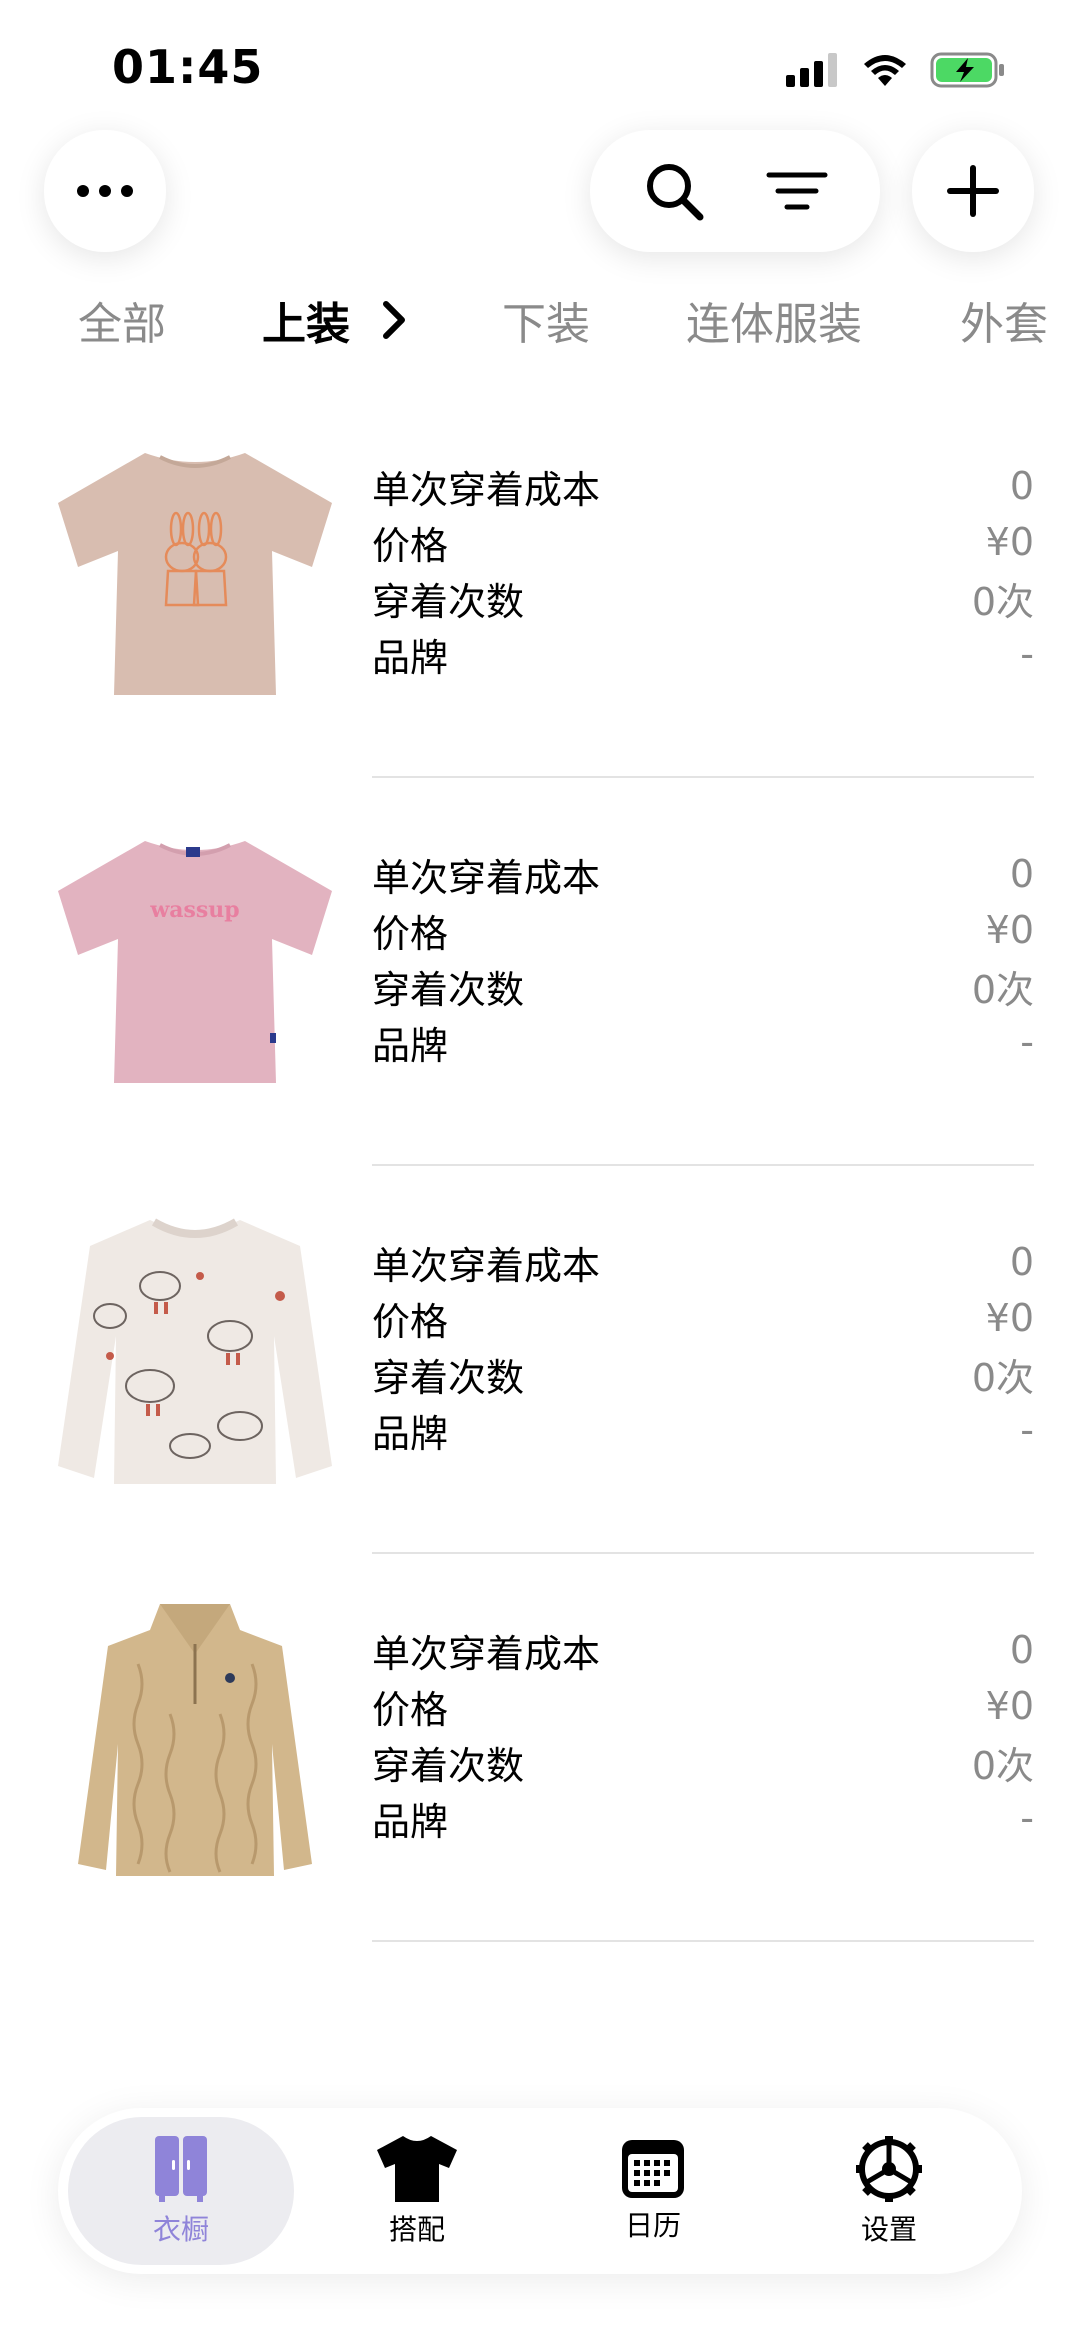 The image size is (1080, 2337). What do you see at coordinates (885, 70) in the screenshot?
I see `wifi-icon` at bounding box center [885, 70].